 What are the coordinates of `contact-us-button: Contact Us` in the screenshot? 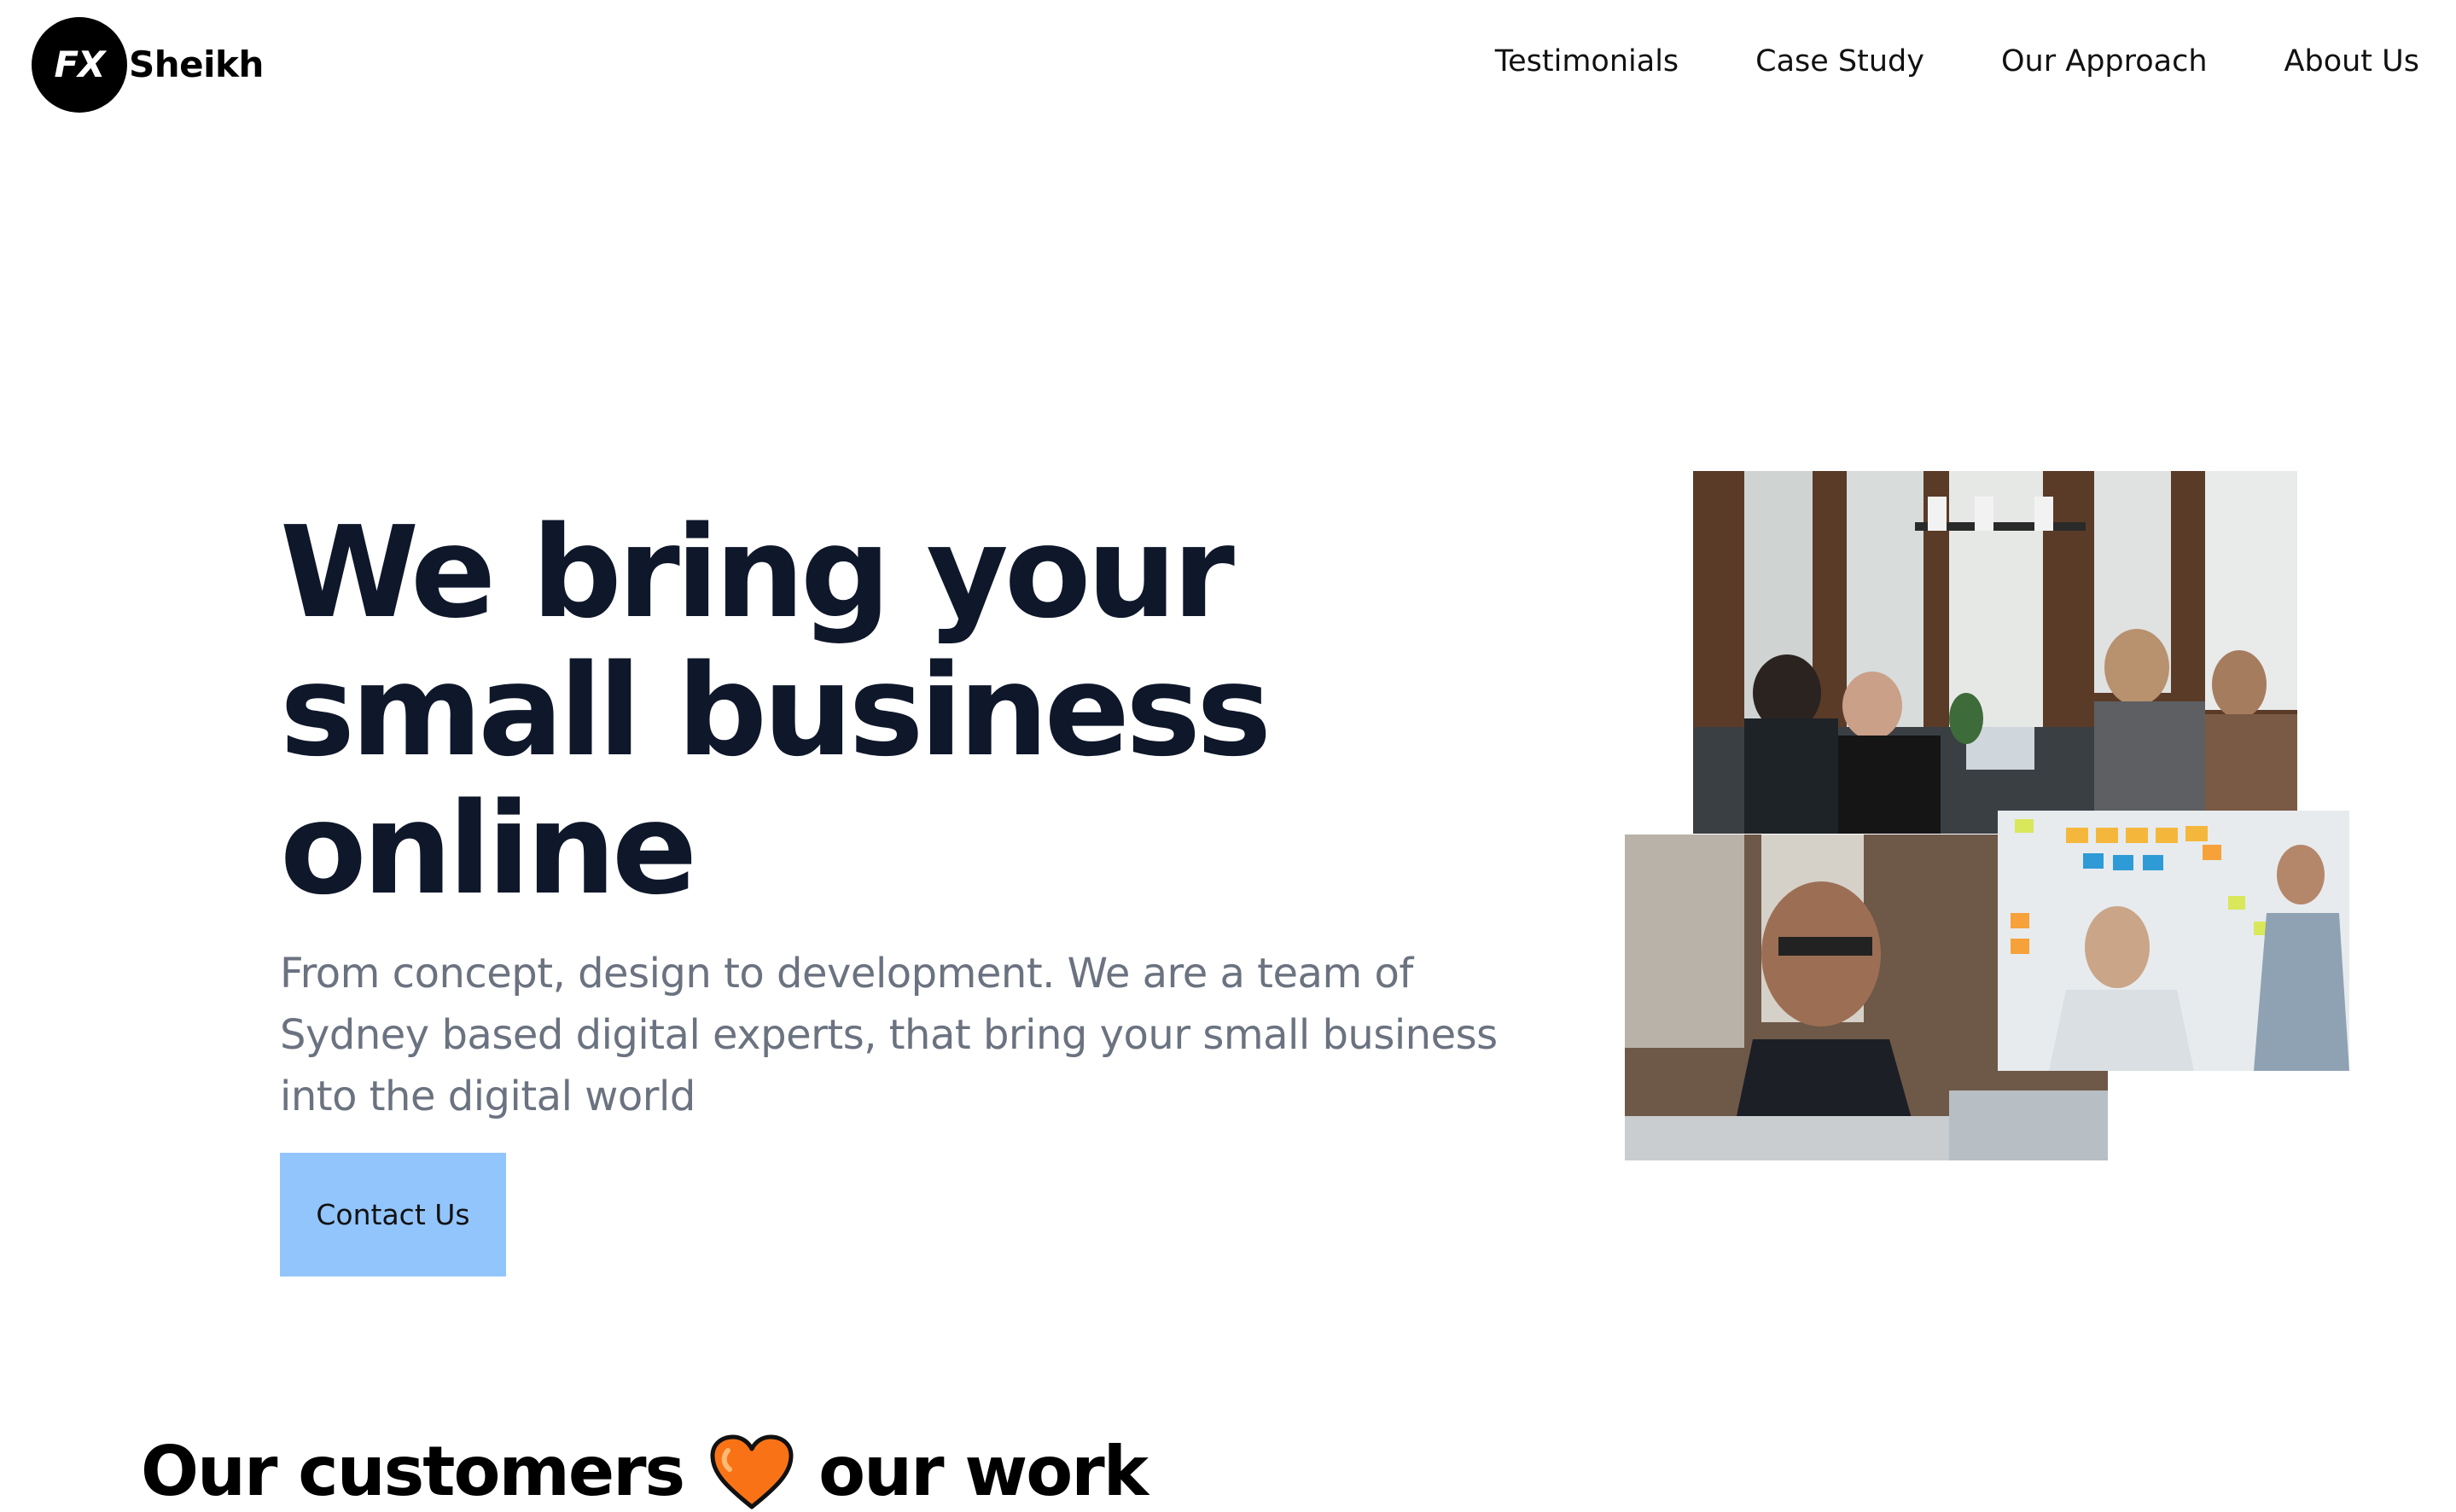 It's located at (393, 1214).